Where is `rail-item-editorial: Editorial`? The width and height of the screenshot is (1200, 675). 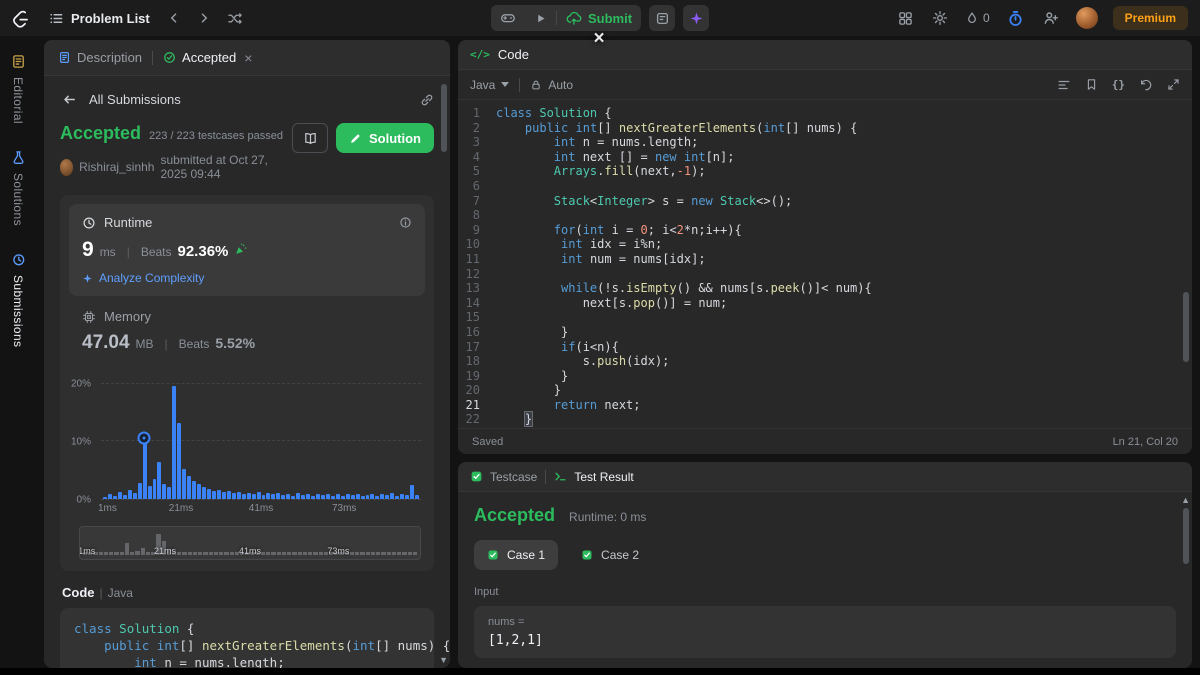 rail-item-editorial: Editorial is located at coordinates (18, 89).